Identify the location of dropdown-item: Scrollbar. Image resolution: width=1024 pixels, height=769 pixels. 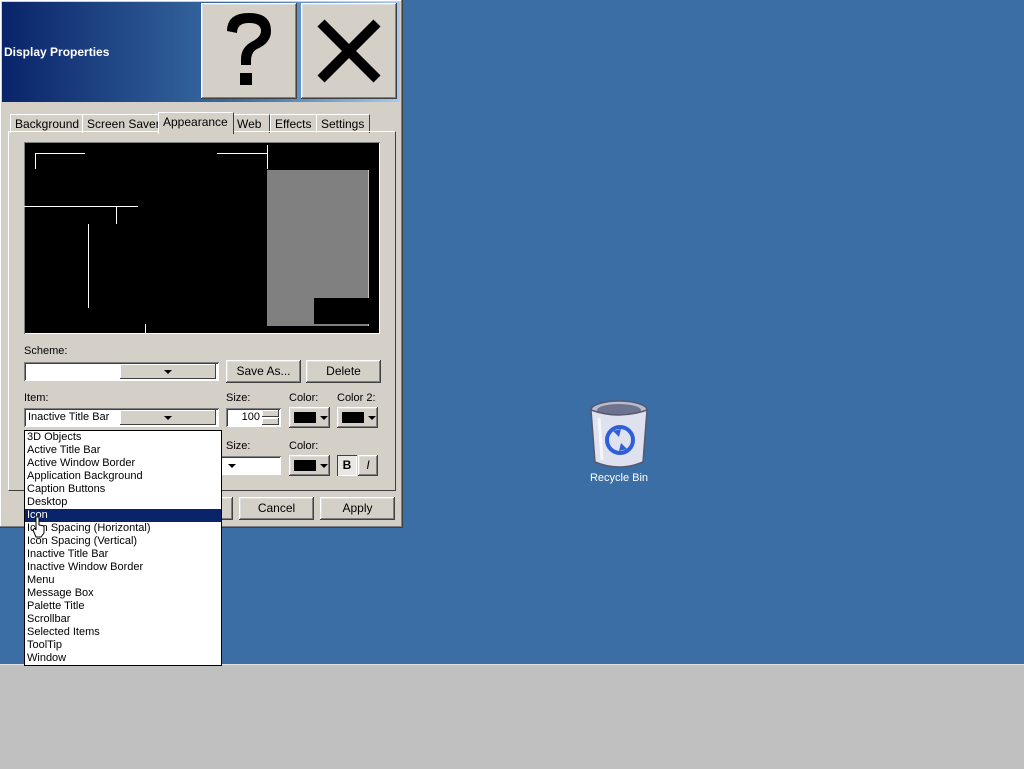
(123, 619).